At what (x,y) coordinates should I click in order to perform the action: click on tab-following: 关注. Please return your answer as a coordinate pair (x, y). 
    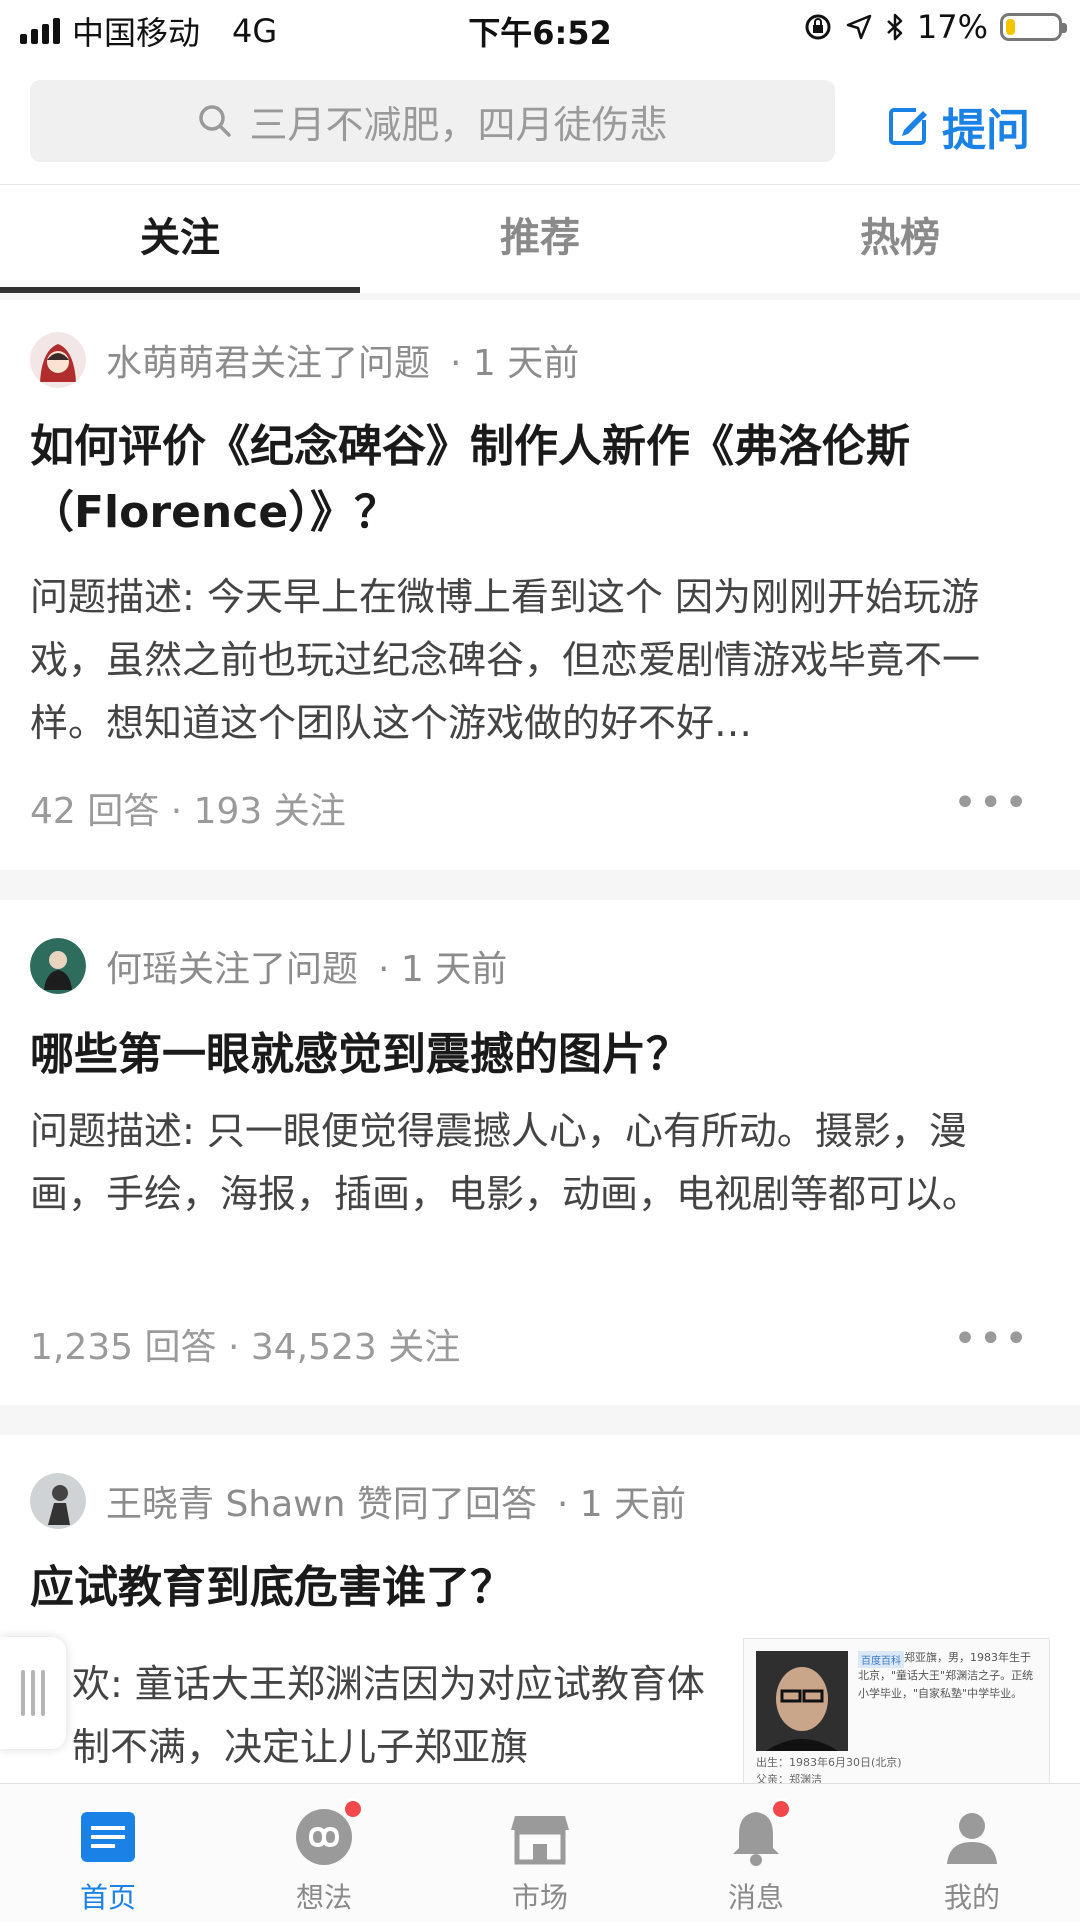
    Looking at the image, I should click on (180, 239).